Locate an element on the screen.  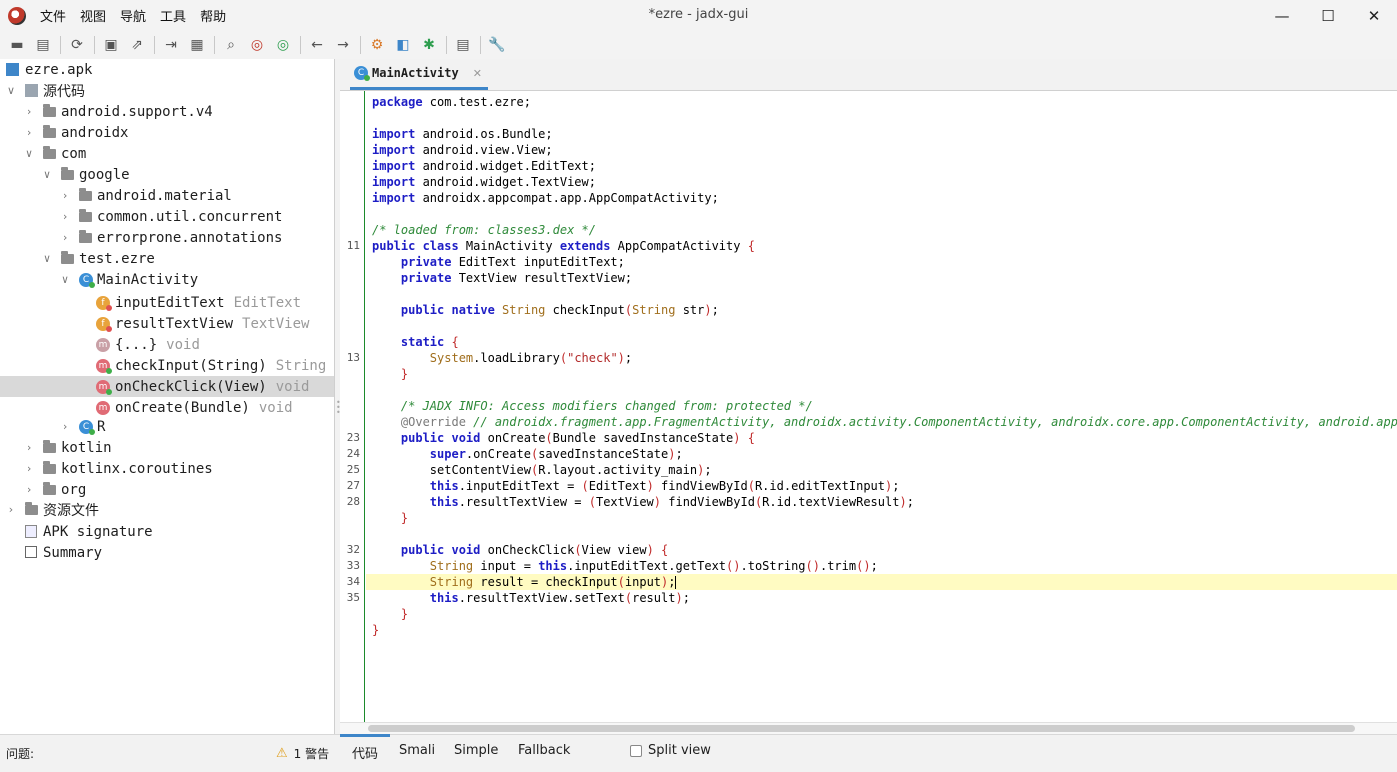
maximize-button: ☐ is located at coordinates (1328, 15).